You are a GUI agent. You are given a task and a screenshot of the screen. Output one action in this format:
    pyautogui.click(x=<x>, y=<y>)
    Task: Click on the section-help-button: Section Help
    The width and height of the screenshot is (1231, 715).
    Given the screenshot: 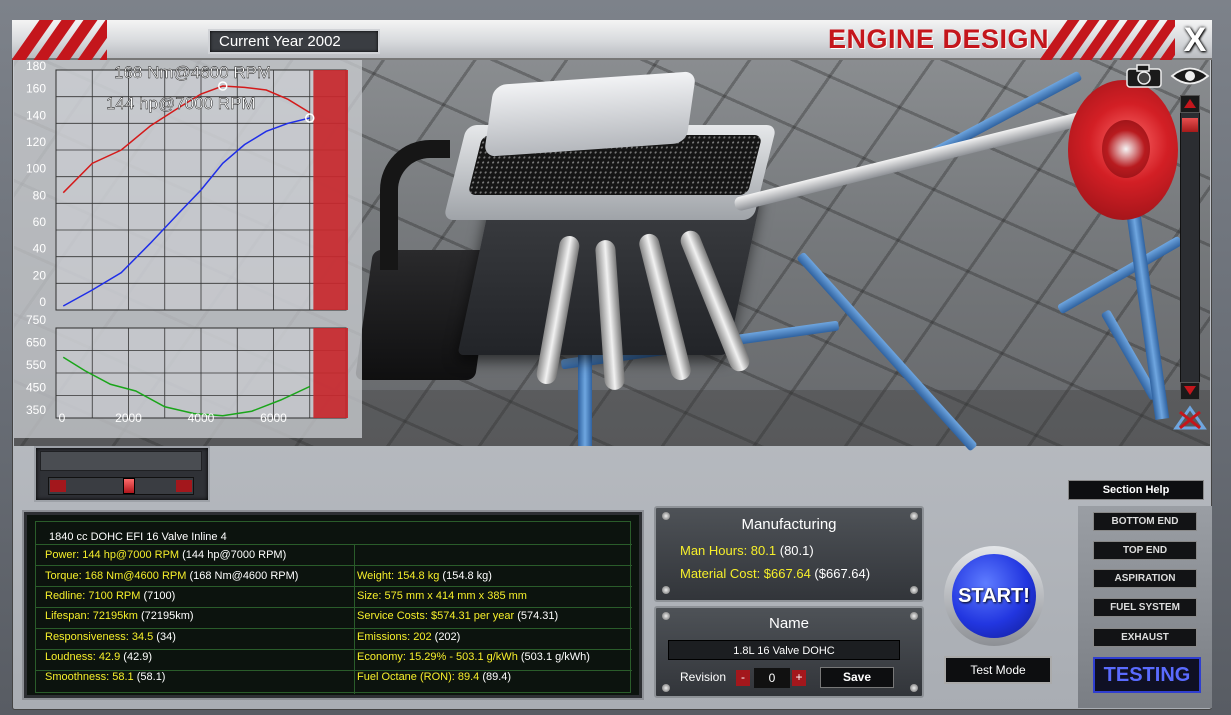 What is the action you would take?
    pyautogui.click(x=1136, y=490)
    